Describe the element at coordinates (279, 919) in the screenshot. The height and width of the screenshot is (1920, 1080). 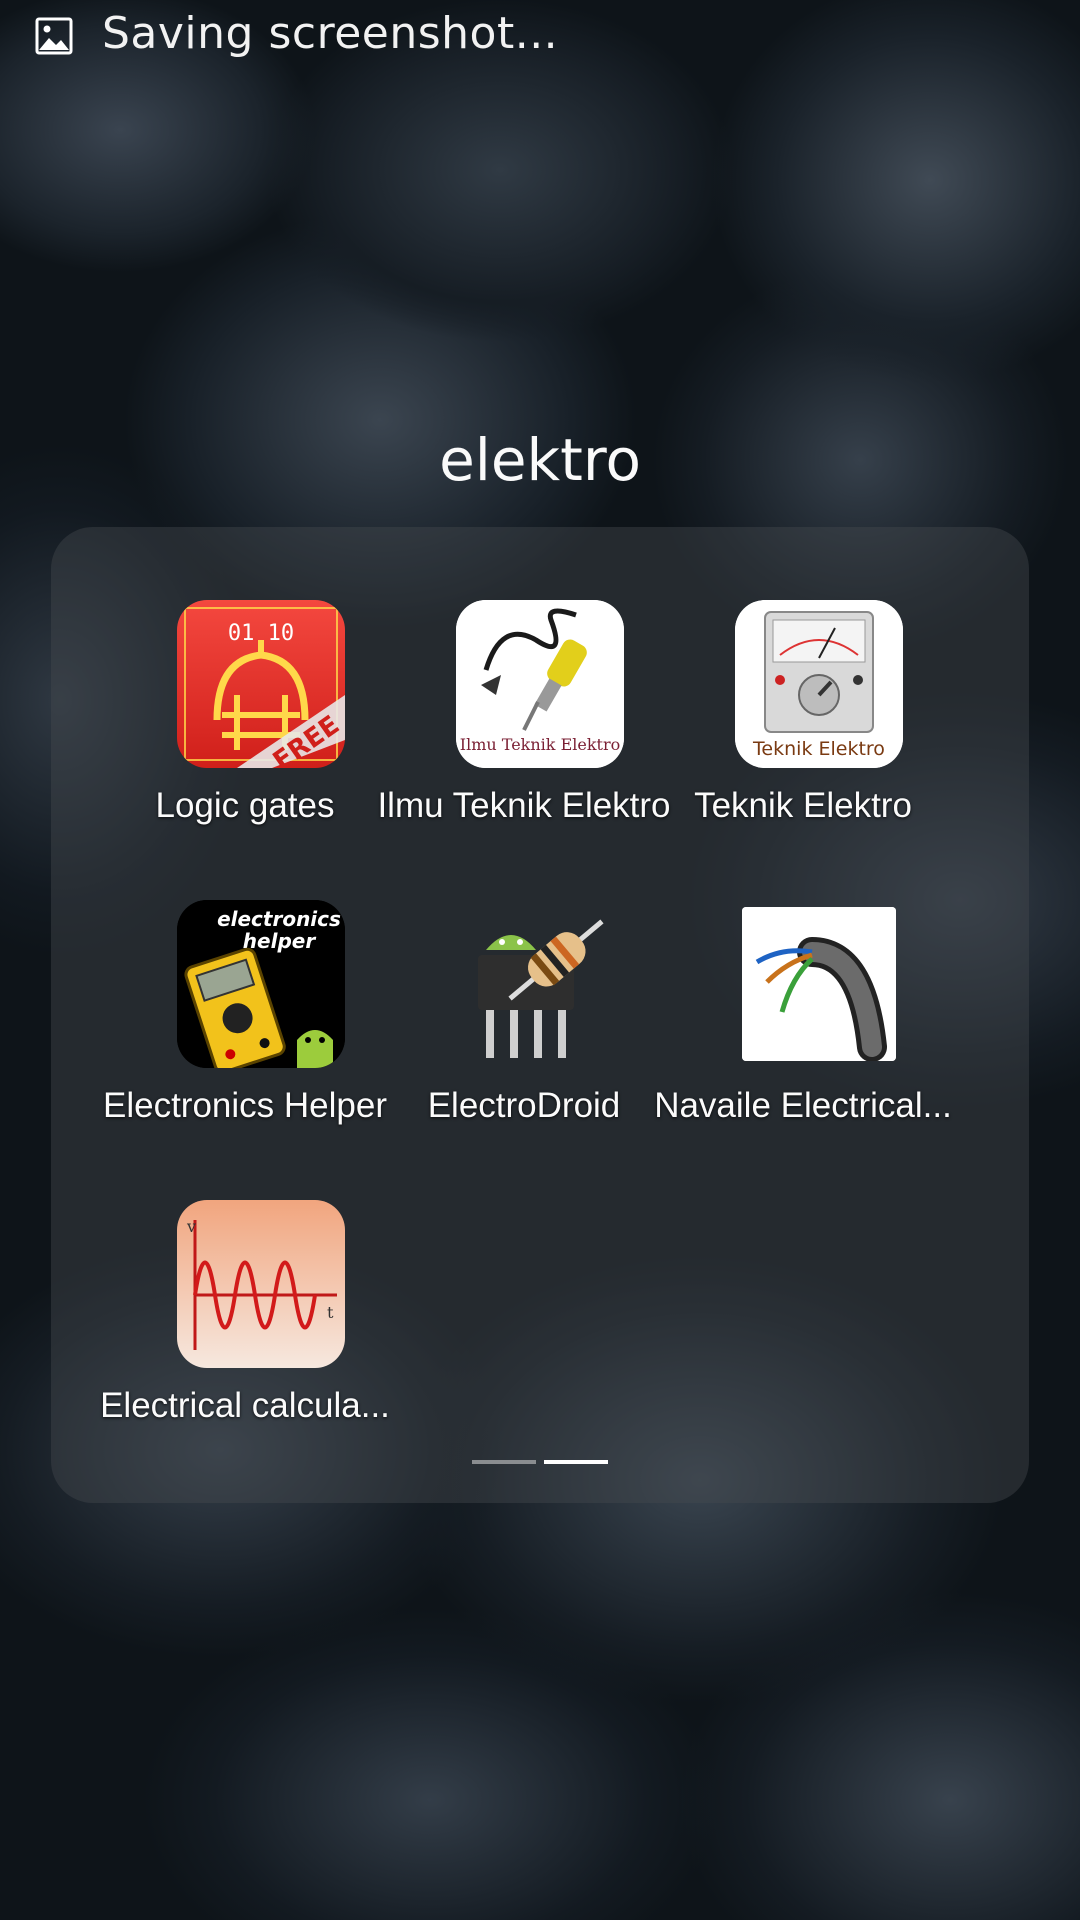
I see `svg-text: electronics` at that location.